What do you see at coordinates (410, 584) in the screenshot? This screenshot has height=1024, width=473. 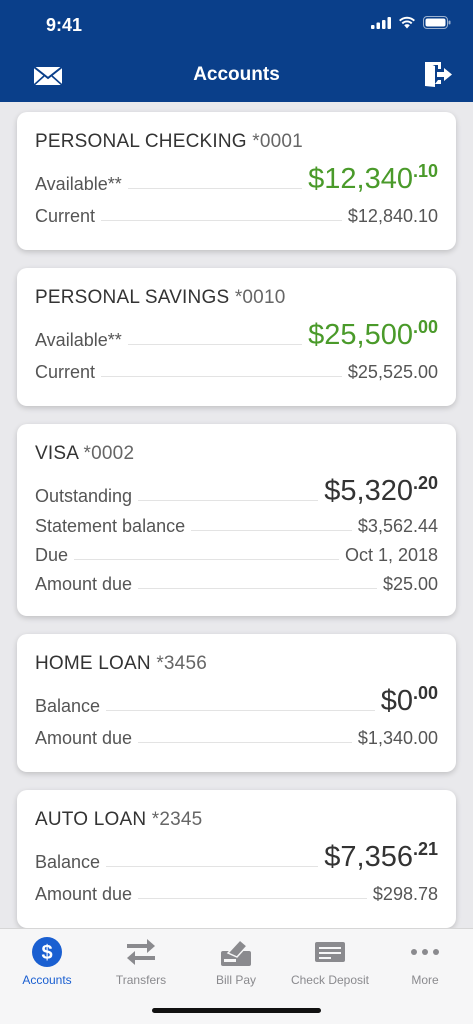 I see `row-value: $25.00` at bounding box center [410, 584].